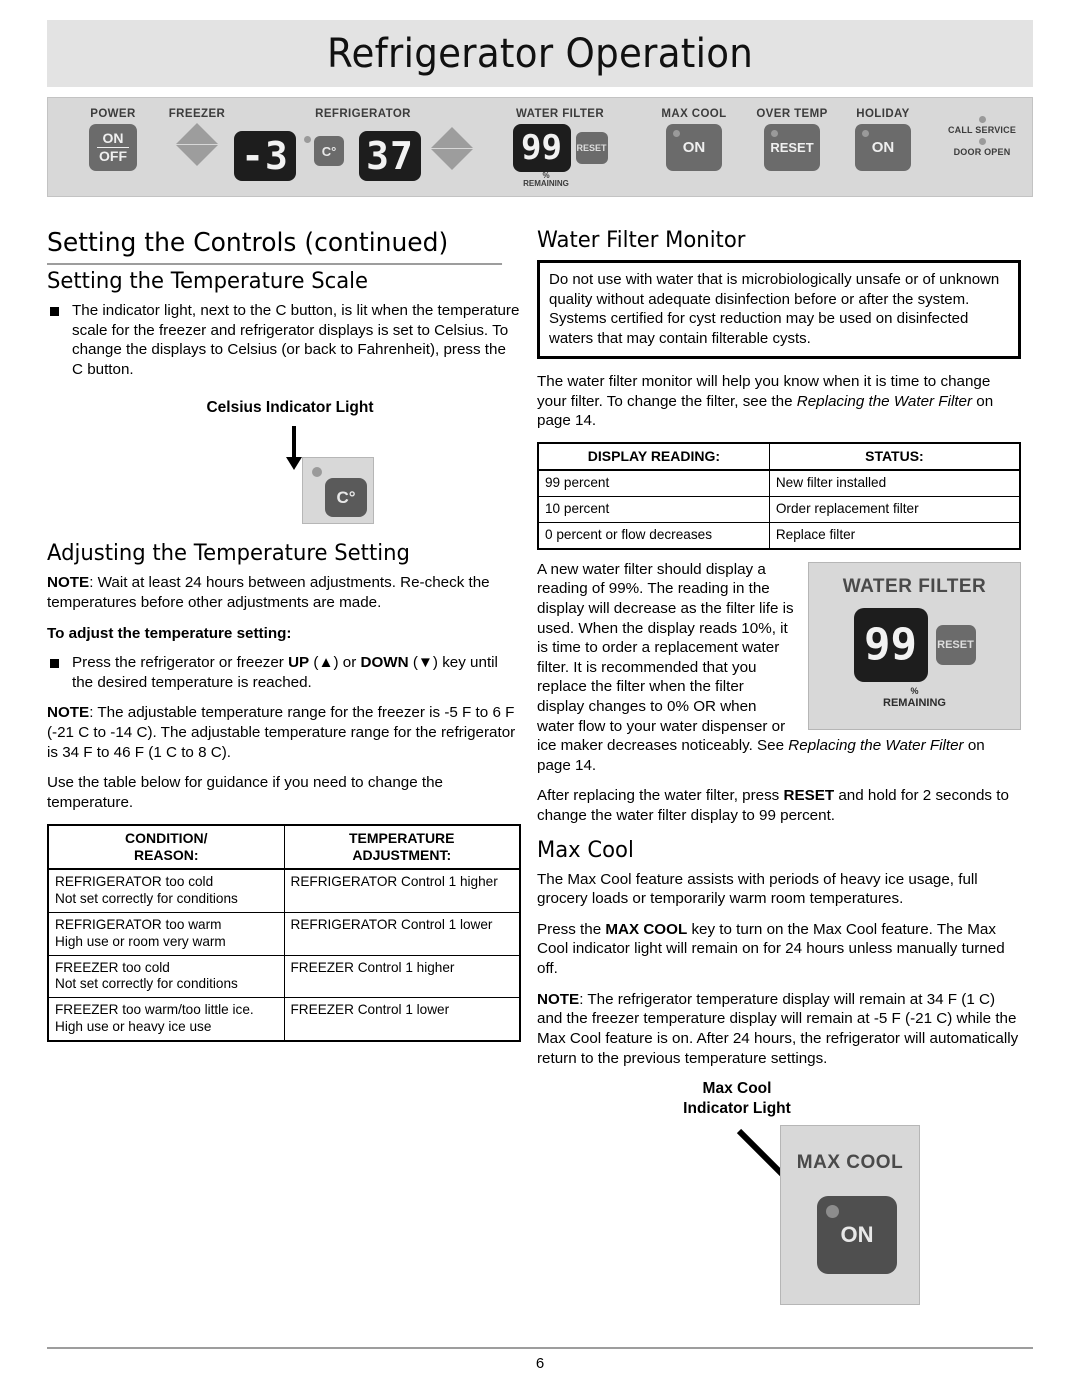  What do you see at coordinates (402, 854) in the screenshot?
I see `header-adjustment-line2: ADJUSTMENT:` at bounding box center [402, 854].